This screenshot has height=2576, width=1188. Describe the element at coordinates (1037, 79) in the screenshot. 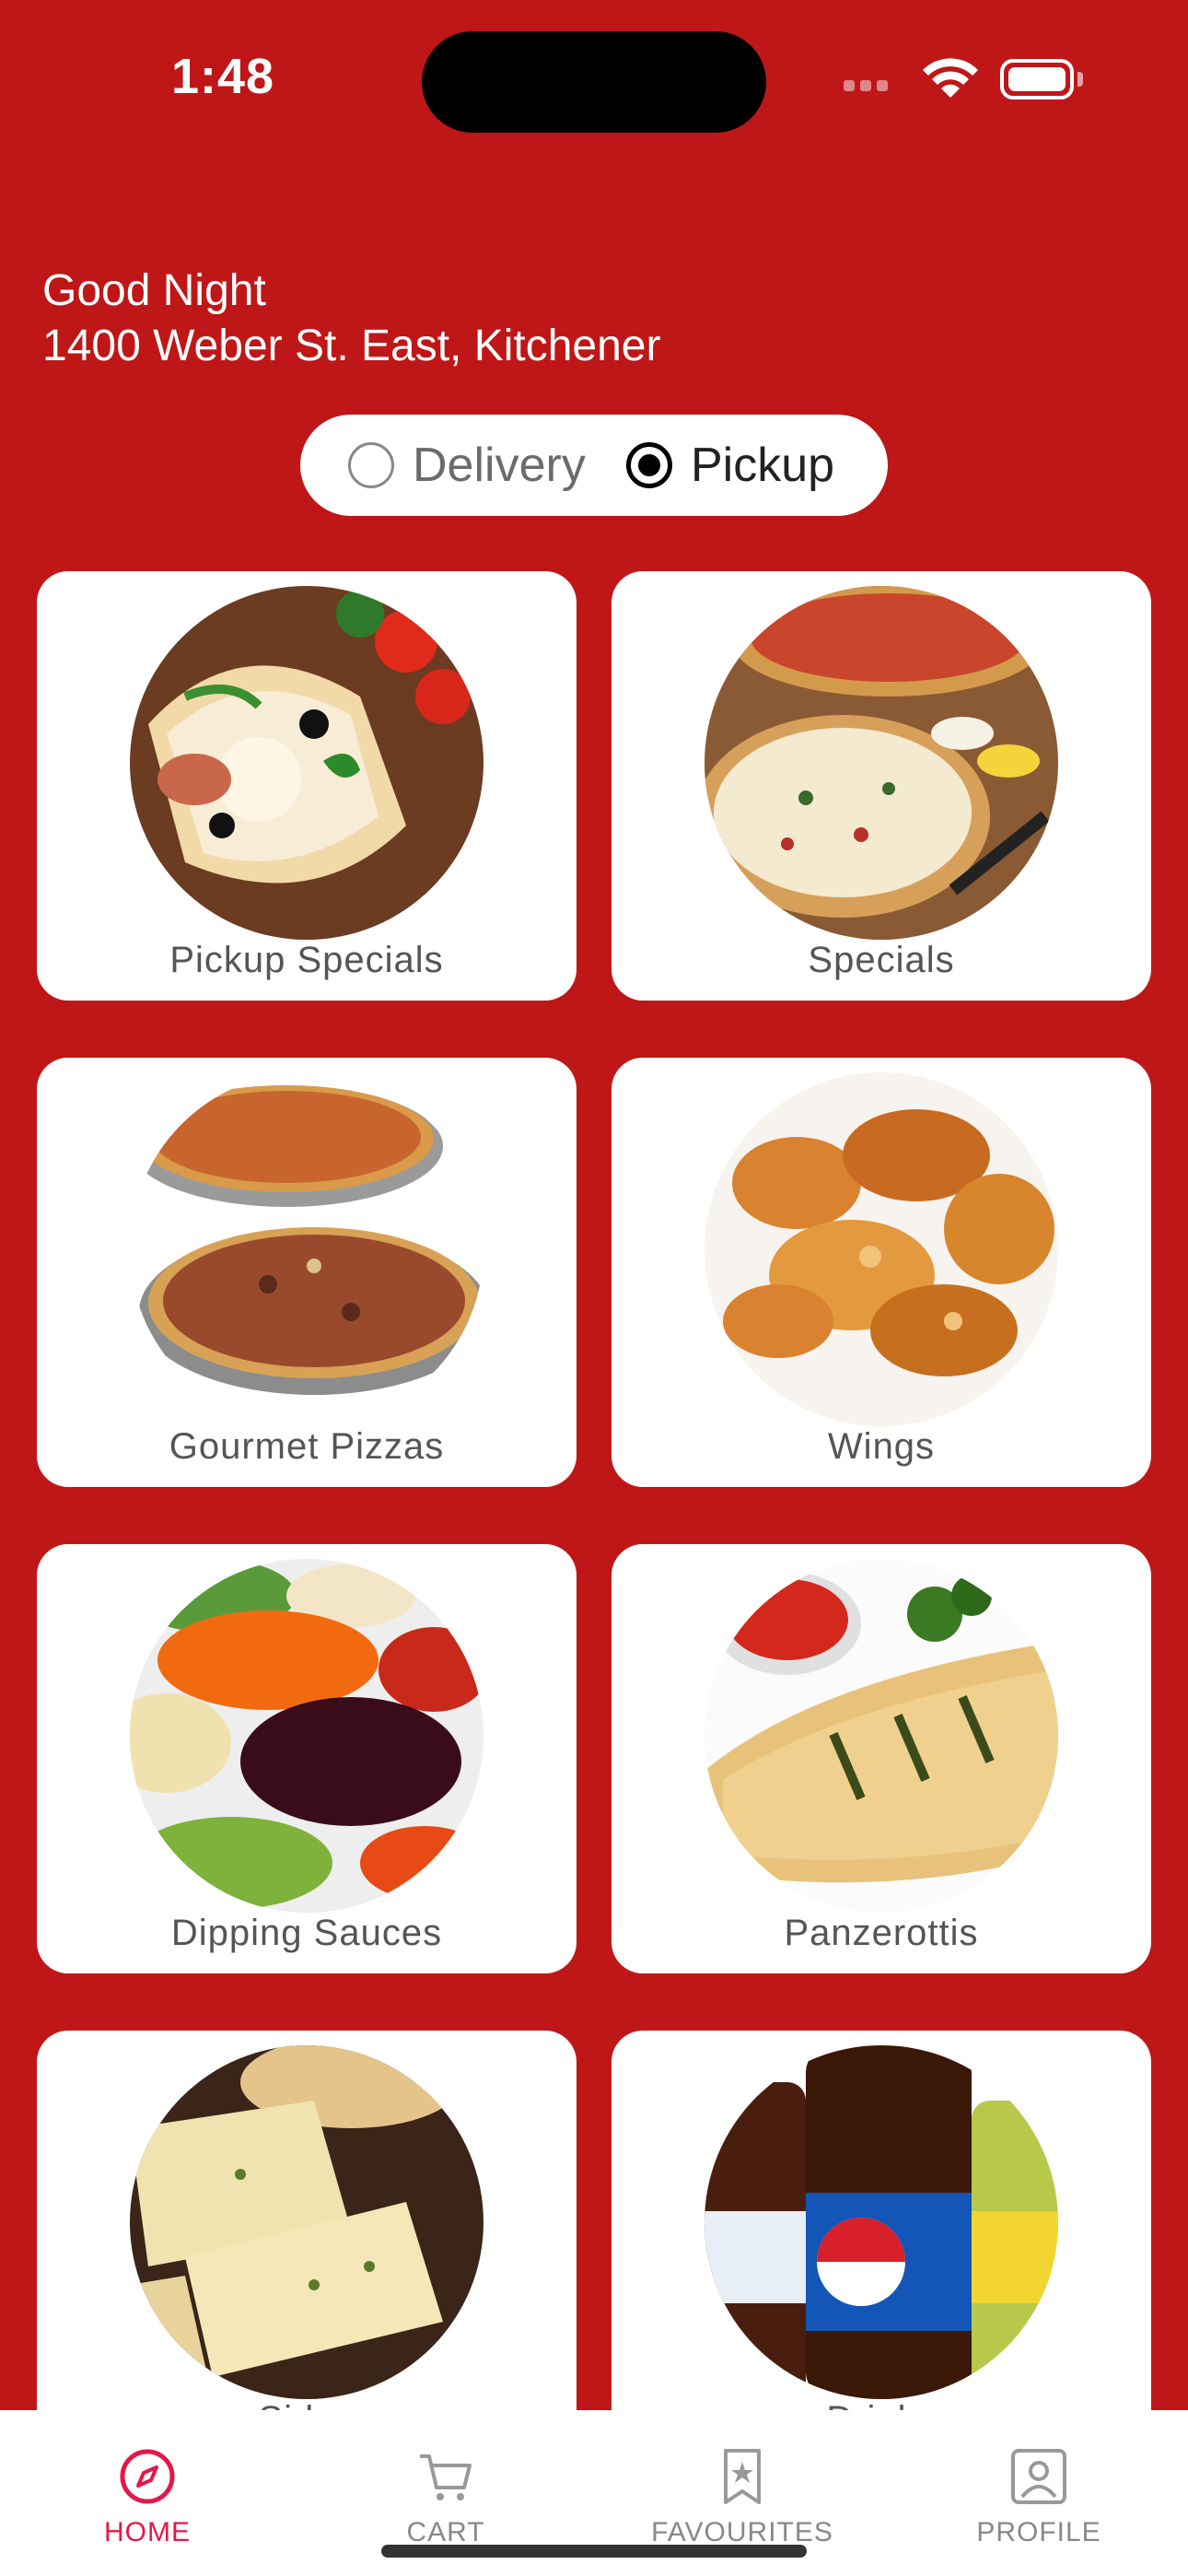

I see `battery-icon` at that location.